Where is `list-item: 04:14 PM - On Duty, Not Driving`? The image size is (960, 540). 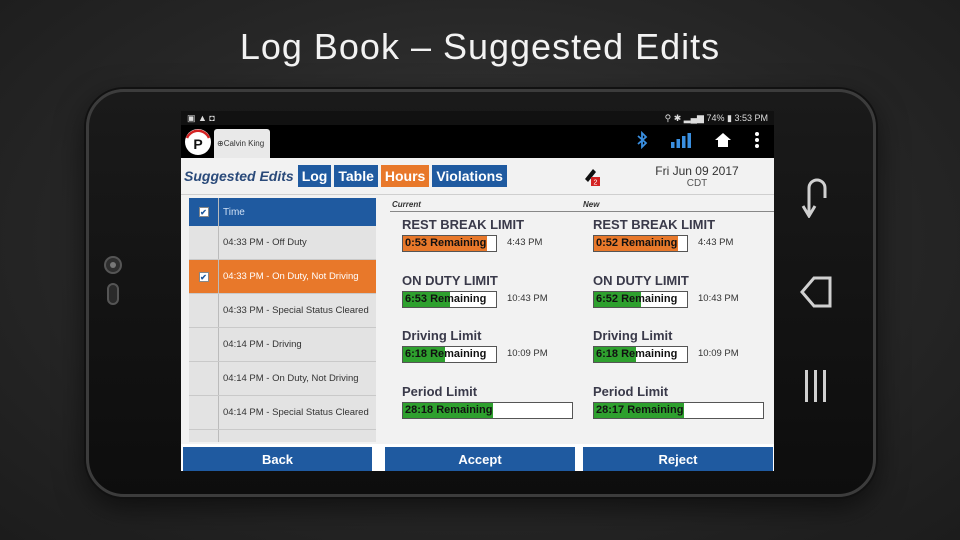 list-item: 04:14 PM - On Duty, Not Driving is located at coordinates (282, 379).